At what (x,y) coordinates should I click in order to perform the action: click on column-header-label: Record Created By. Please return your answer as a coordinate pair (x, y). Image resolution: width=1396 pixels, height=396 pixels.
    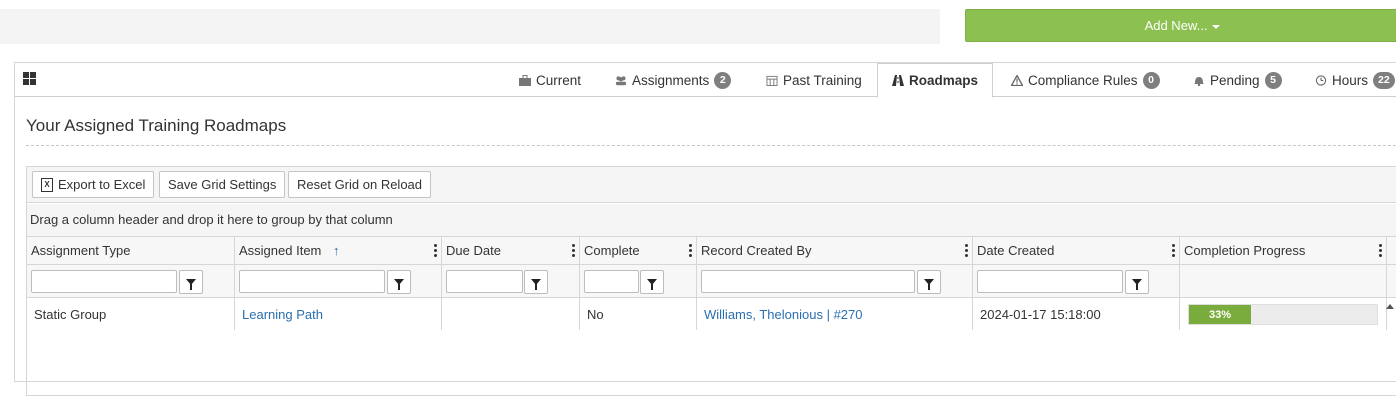
    Looking at the image, I should click on (756, 250).